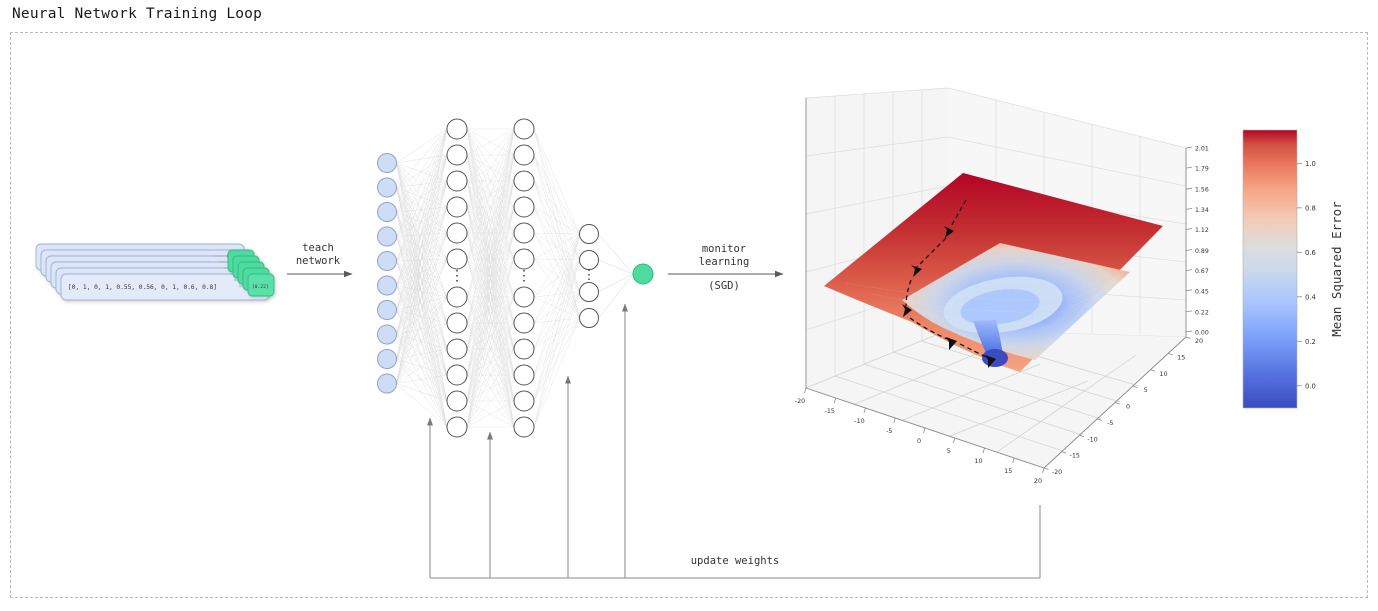 This screenshot has width=1378, height=611. What do you see at coordinates (490, 278) in the screenshot?
I see `edges-hidden1-to-hidden2` at bounding box center [490, 278].